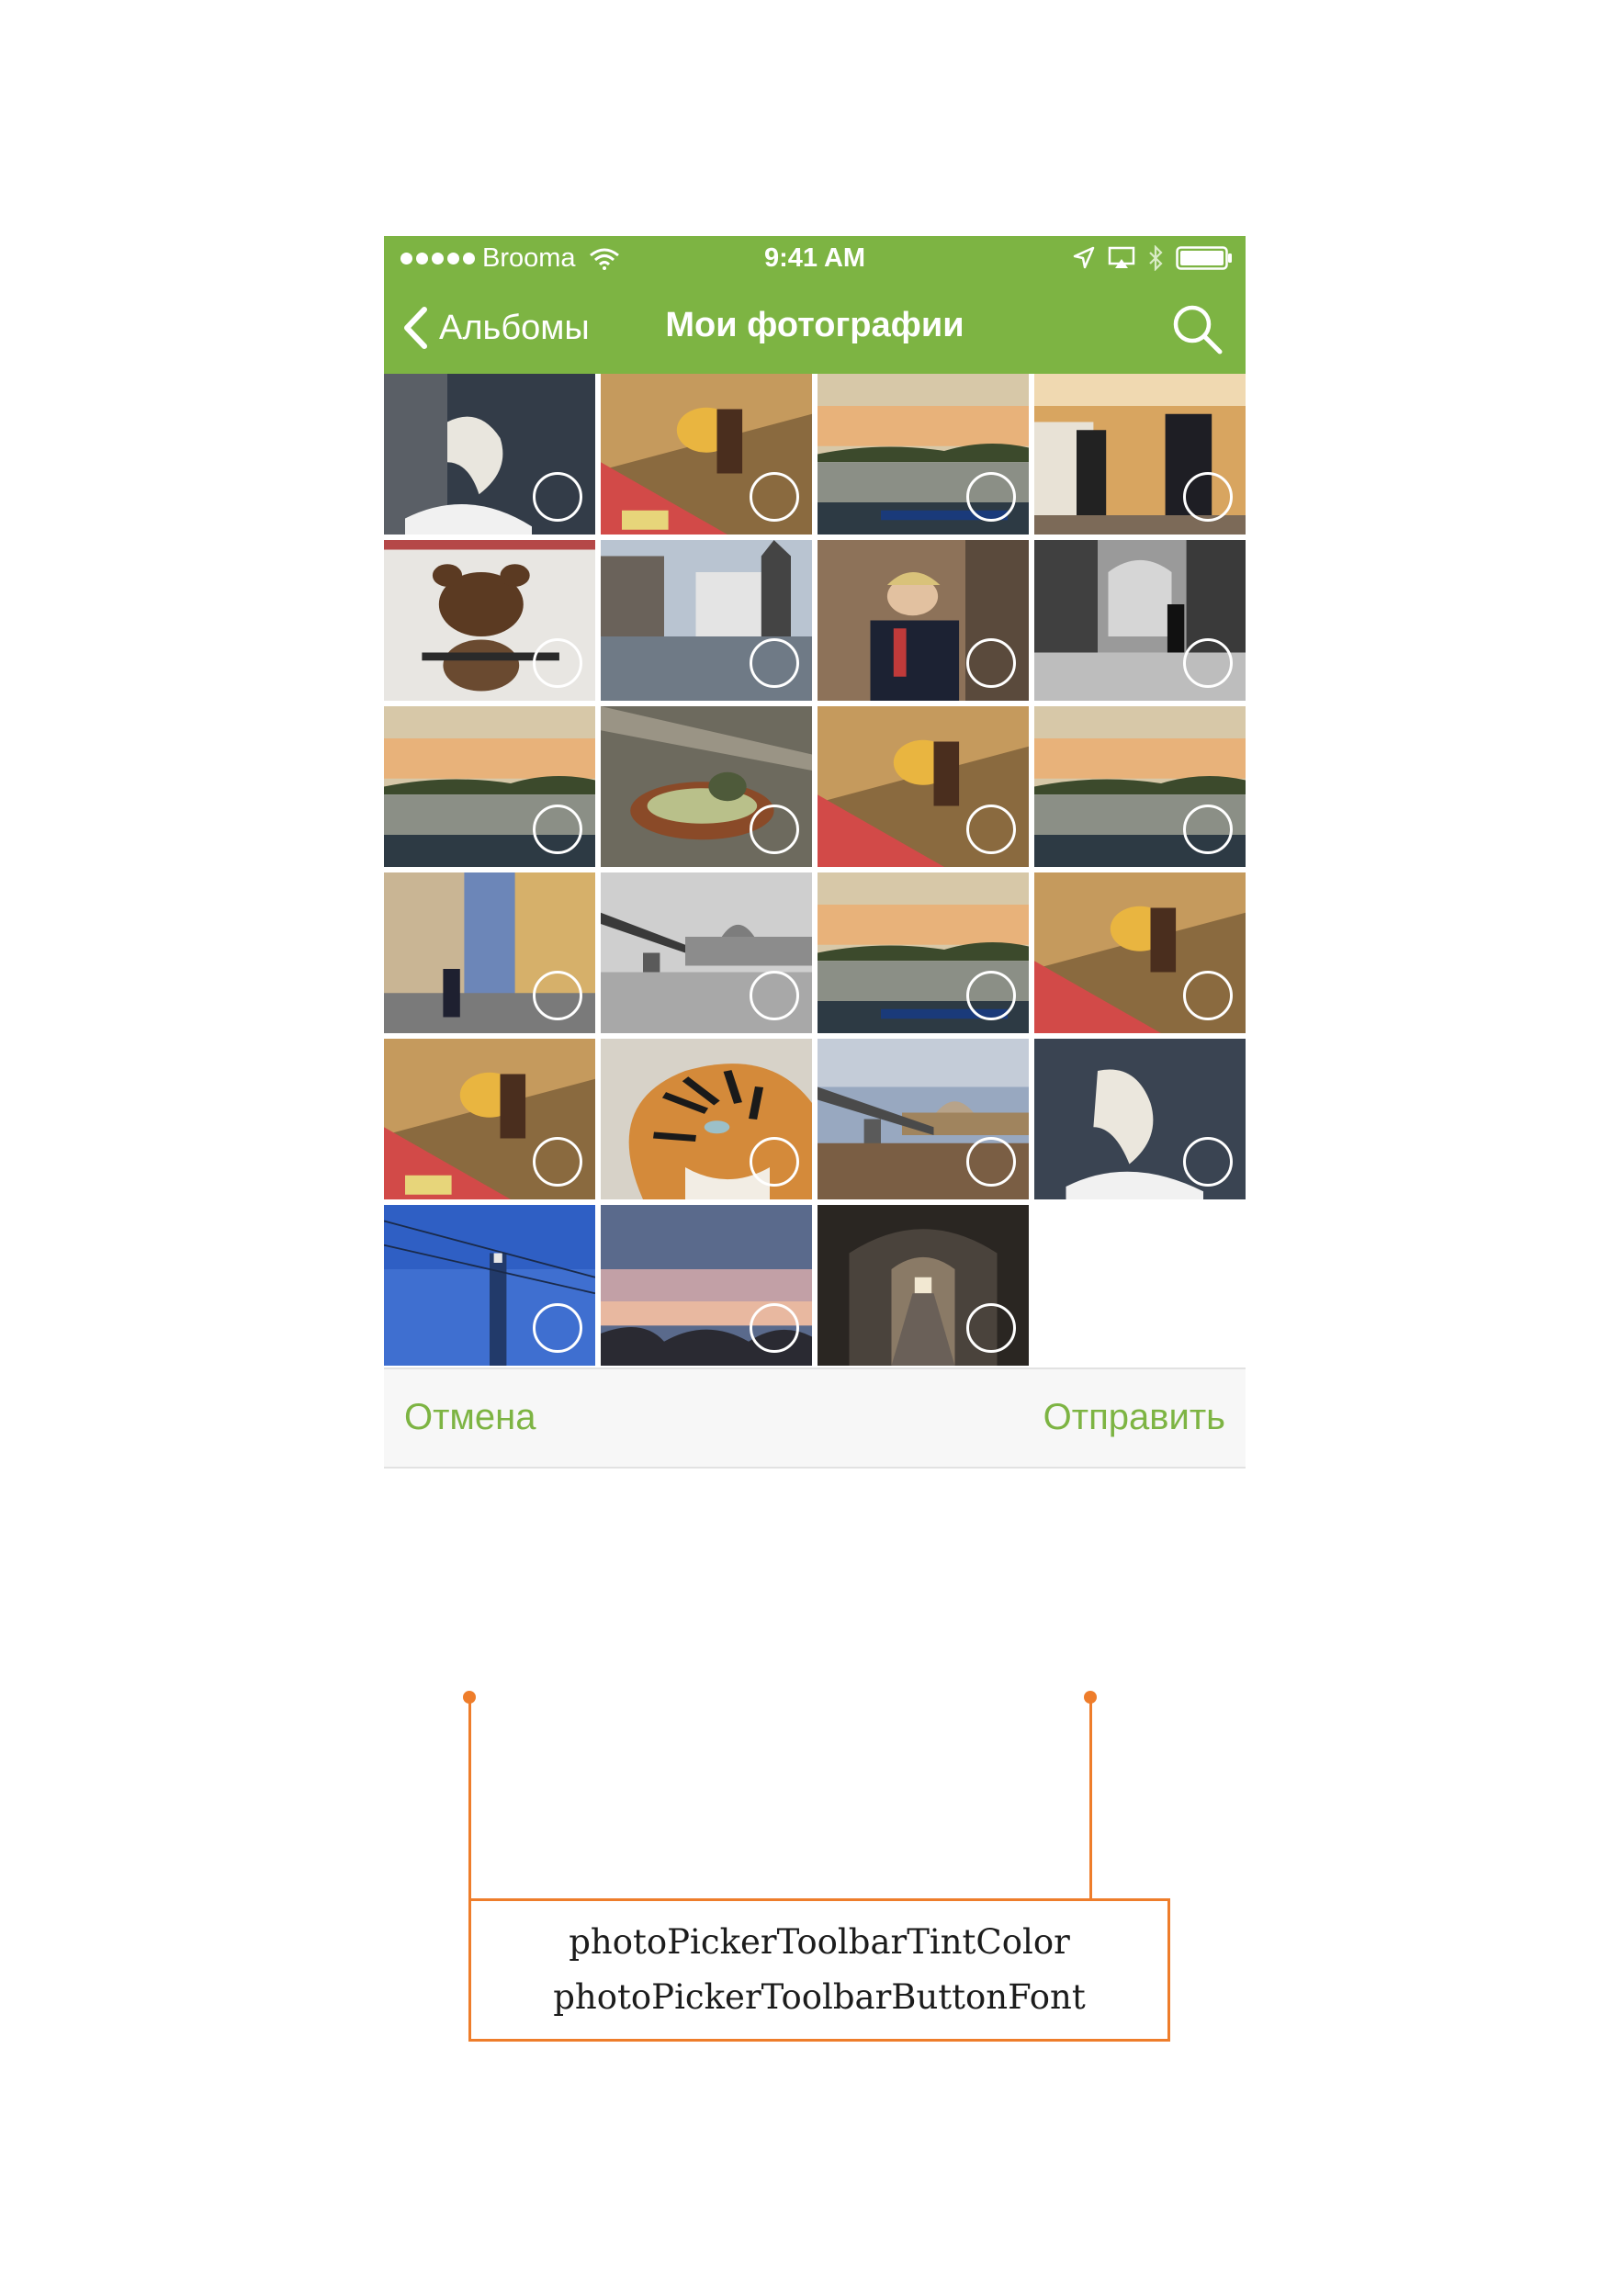  I want to click on photo-picker-toolbar: Отмена Отправить, so click(815, 1418).